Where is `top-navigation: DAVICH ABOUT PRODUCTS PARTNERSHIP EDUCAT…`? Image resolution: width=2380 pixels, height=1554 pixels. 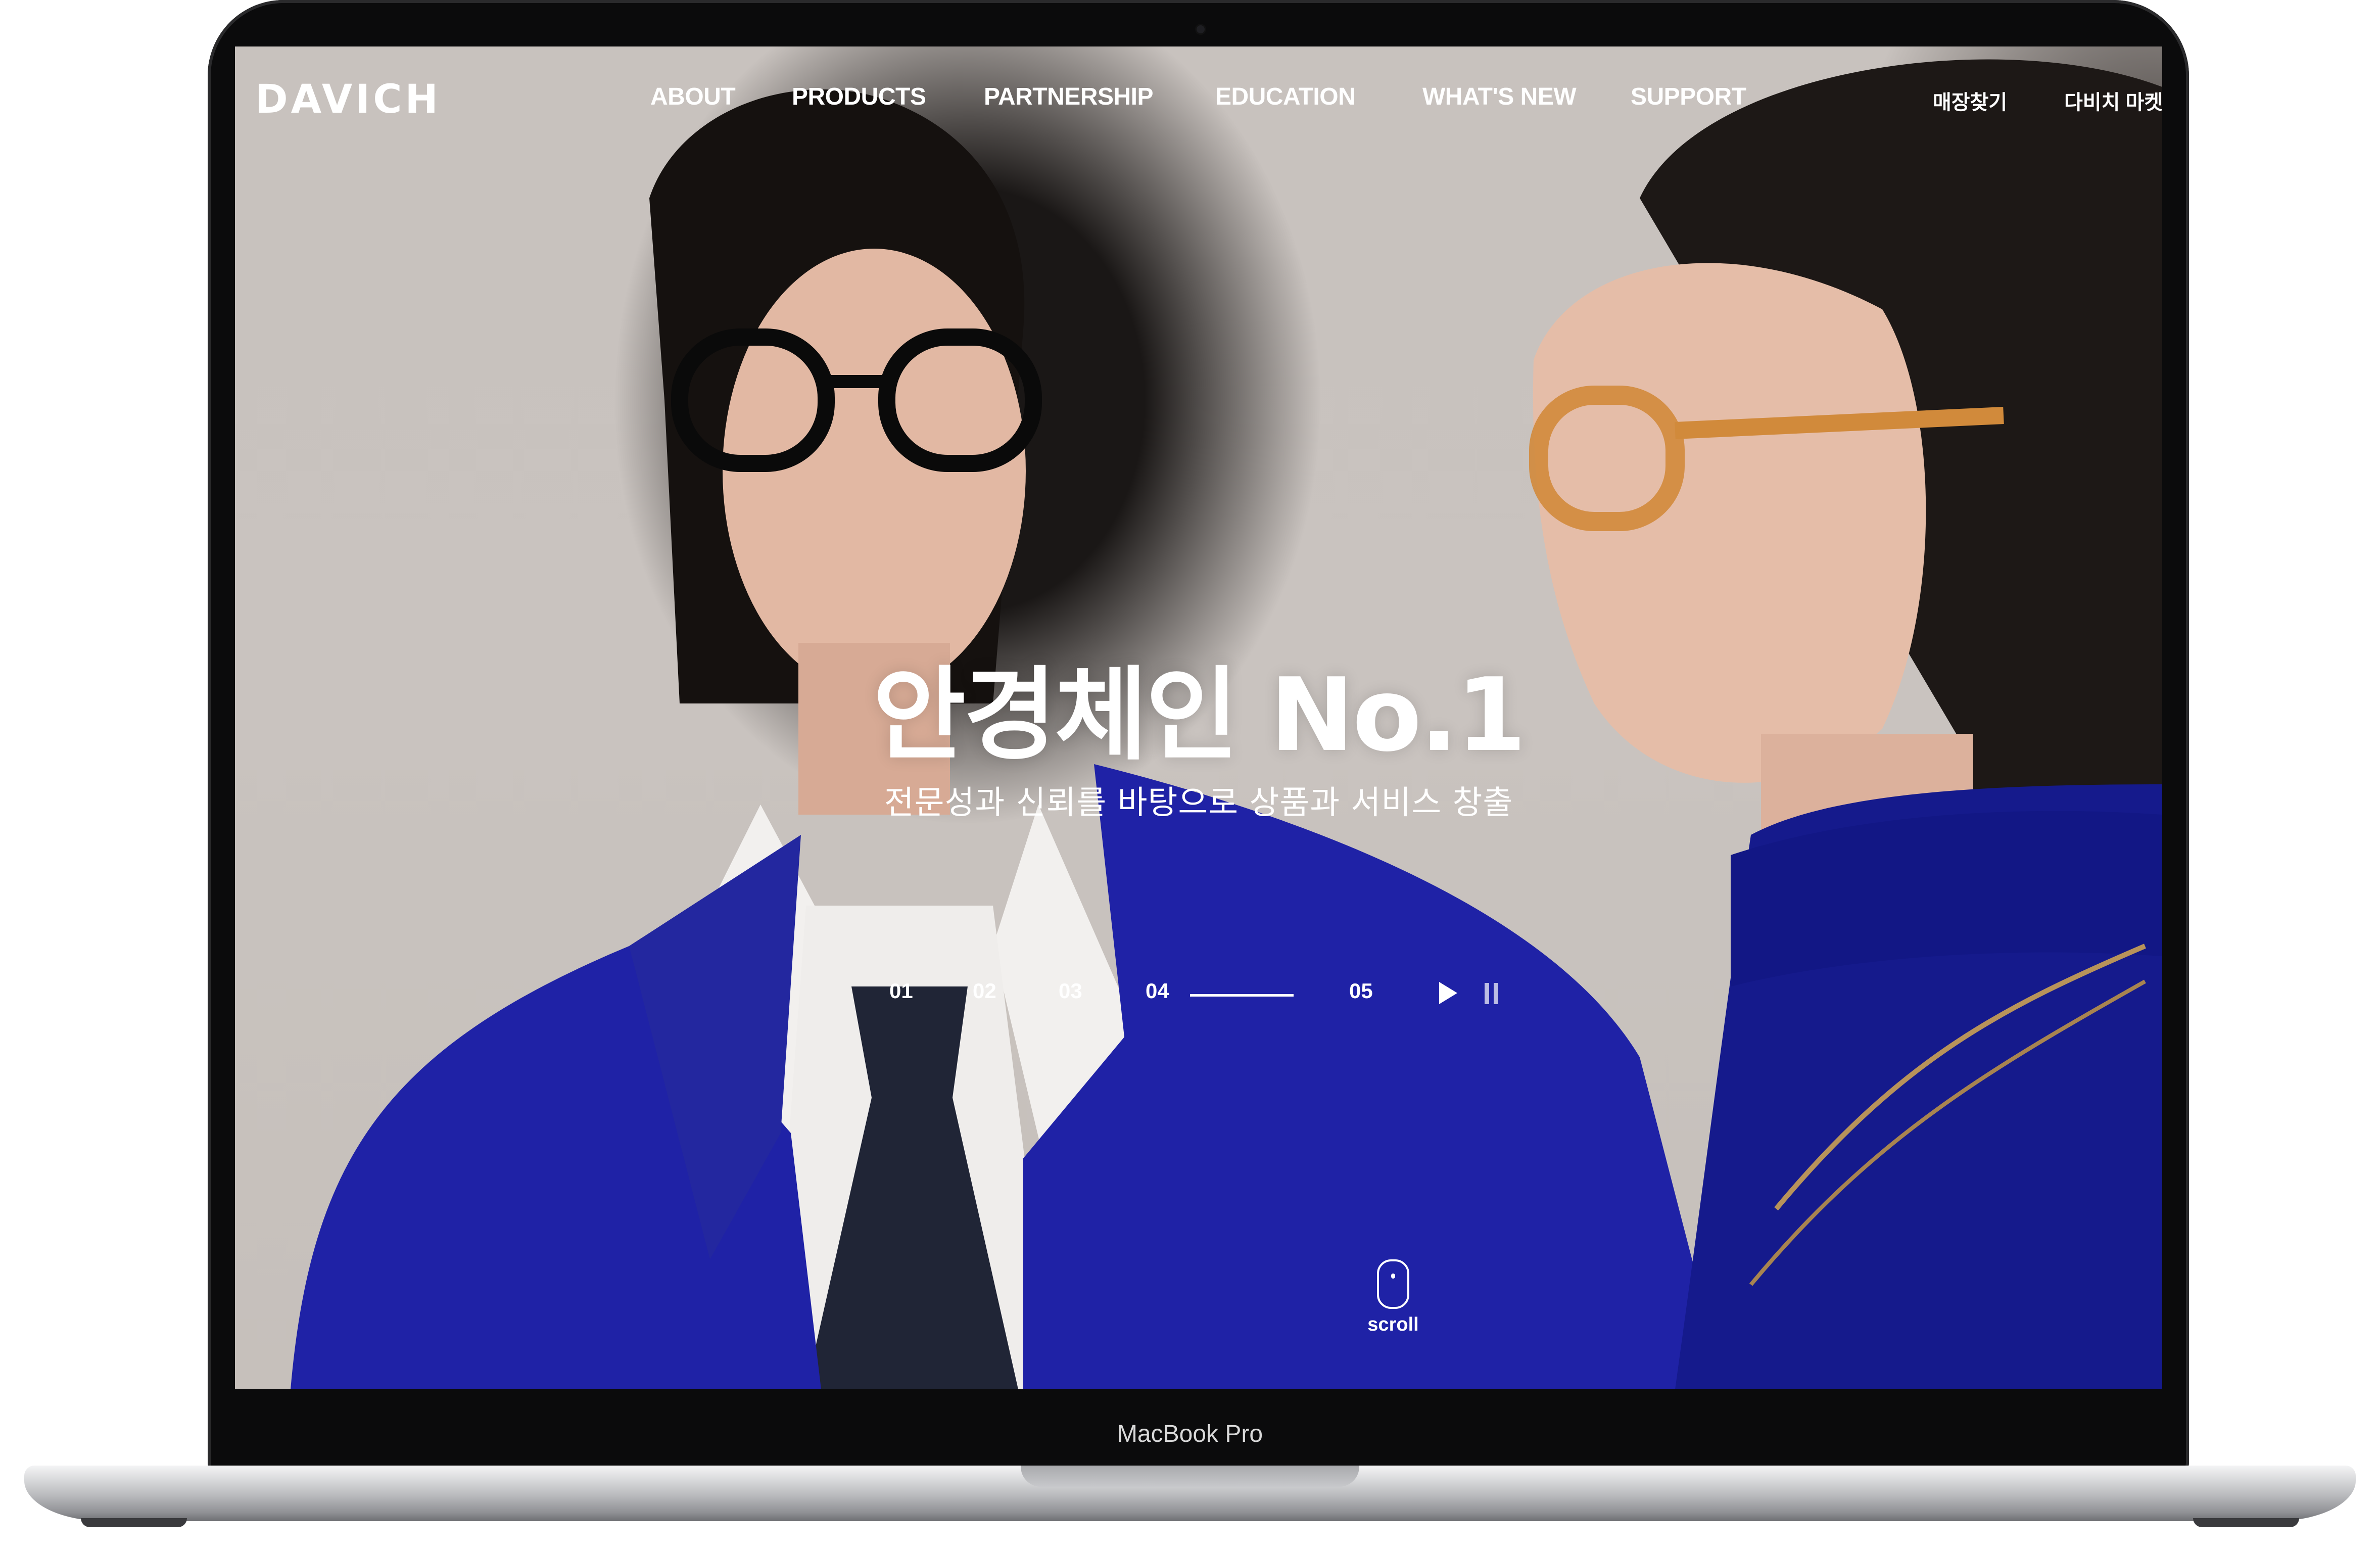
top-navigation: DAVICH ABOUT PRODUCTS PARTNERSHIP EDUCAT… is located at coordinates (1198, 97).